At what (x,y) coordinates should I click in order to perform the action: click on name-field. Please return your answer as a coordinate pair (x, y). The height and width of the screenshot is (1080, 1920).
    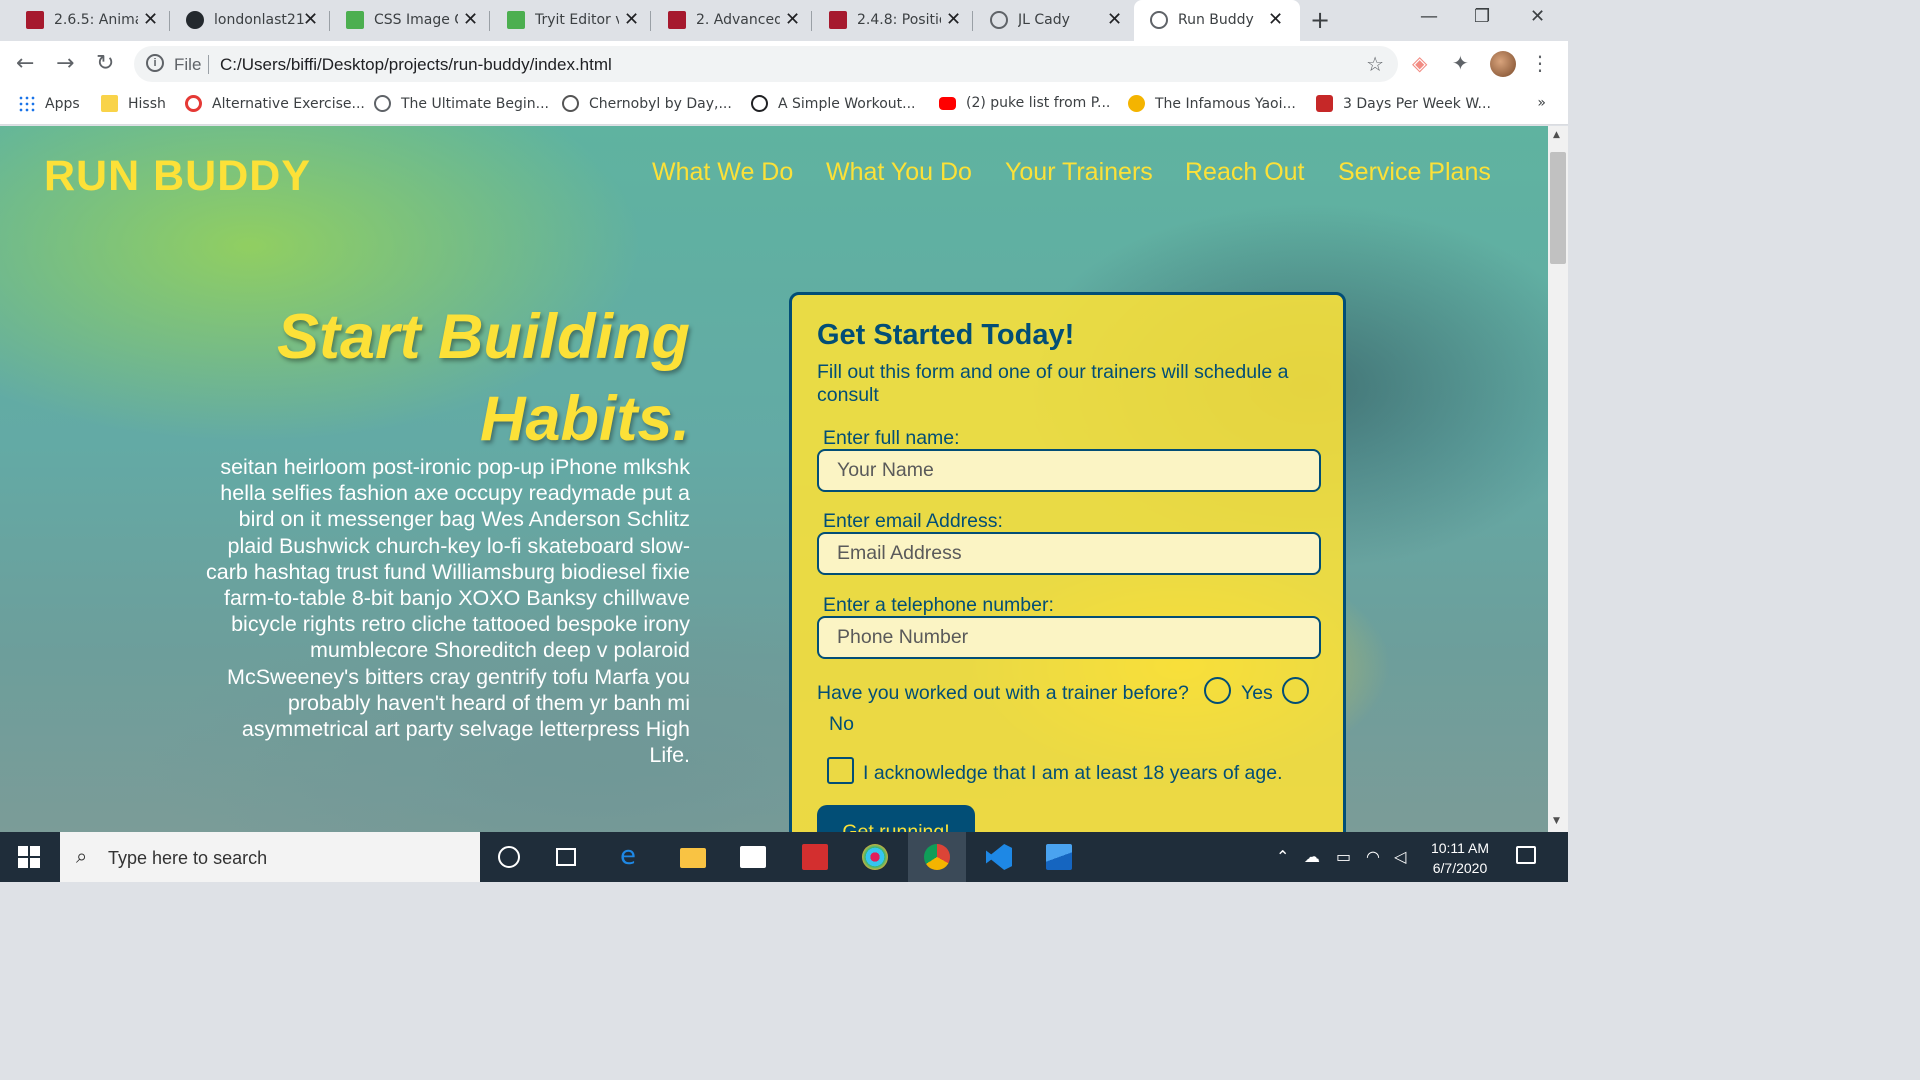
    Looking at the image, I should click on (1069, 470).